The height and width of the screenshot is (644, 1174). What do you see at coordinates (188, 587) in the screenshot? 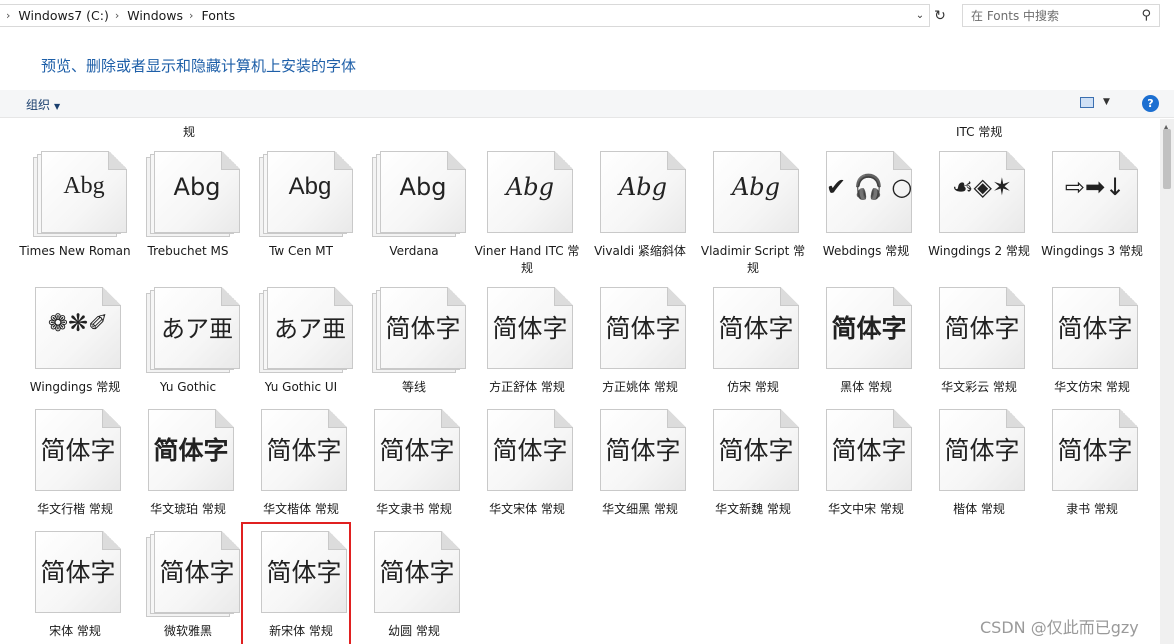
I see `font-item: 简体字 微软雅黑` at bounding box center [188, 587].